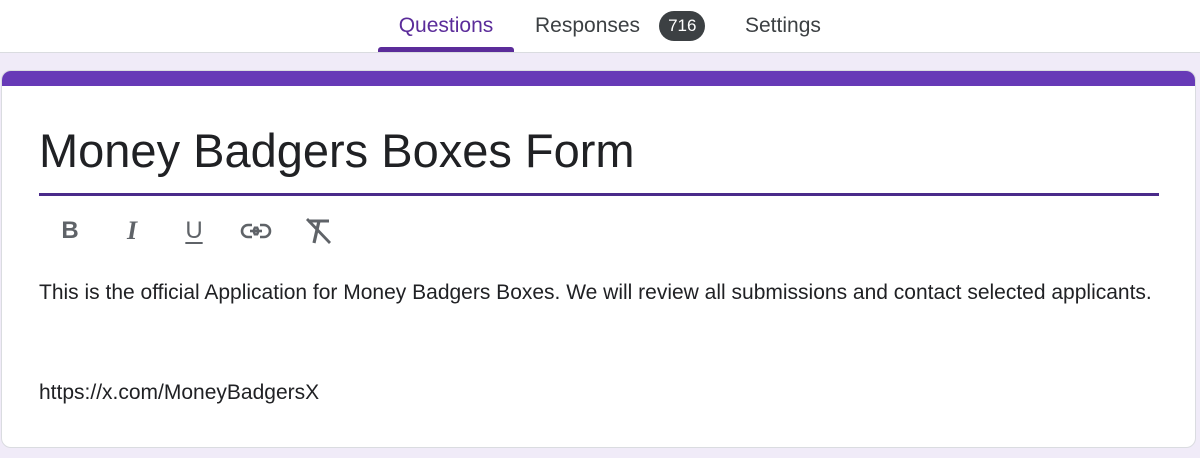 This screenshot has width=1200, height=458. I want to click on active-tab-indicator, so click(446, 49).